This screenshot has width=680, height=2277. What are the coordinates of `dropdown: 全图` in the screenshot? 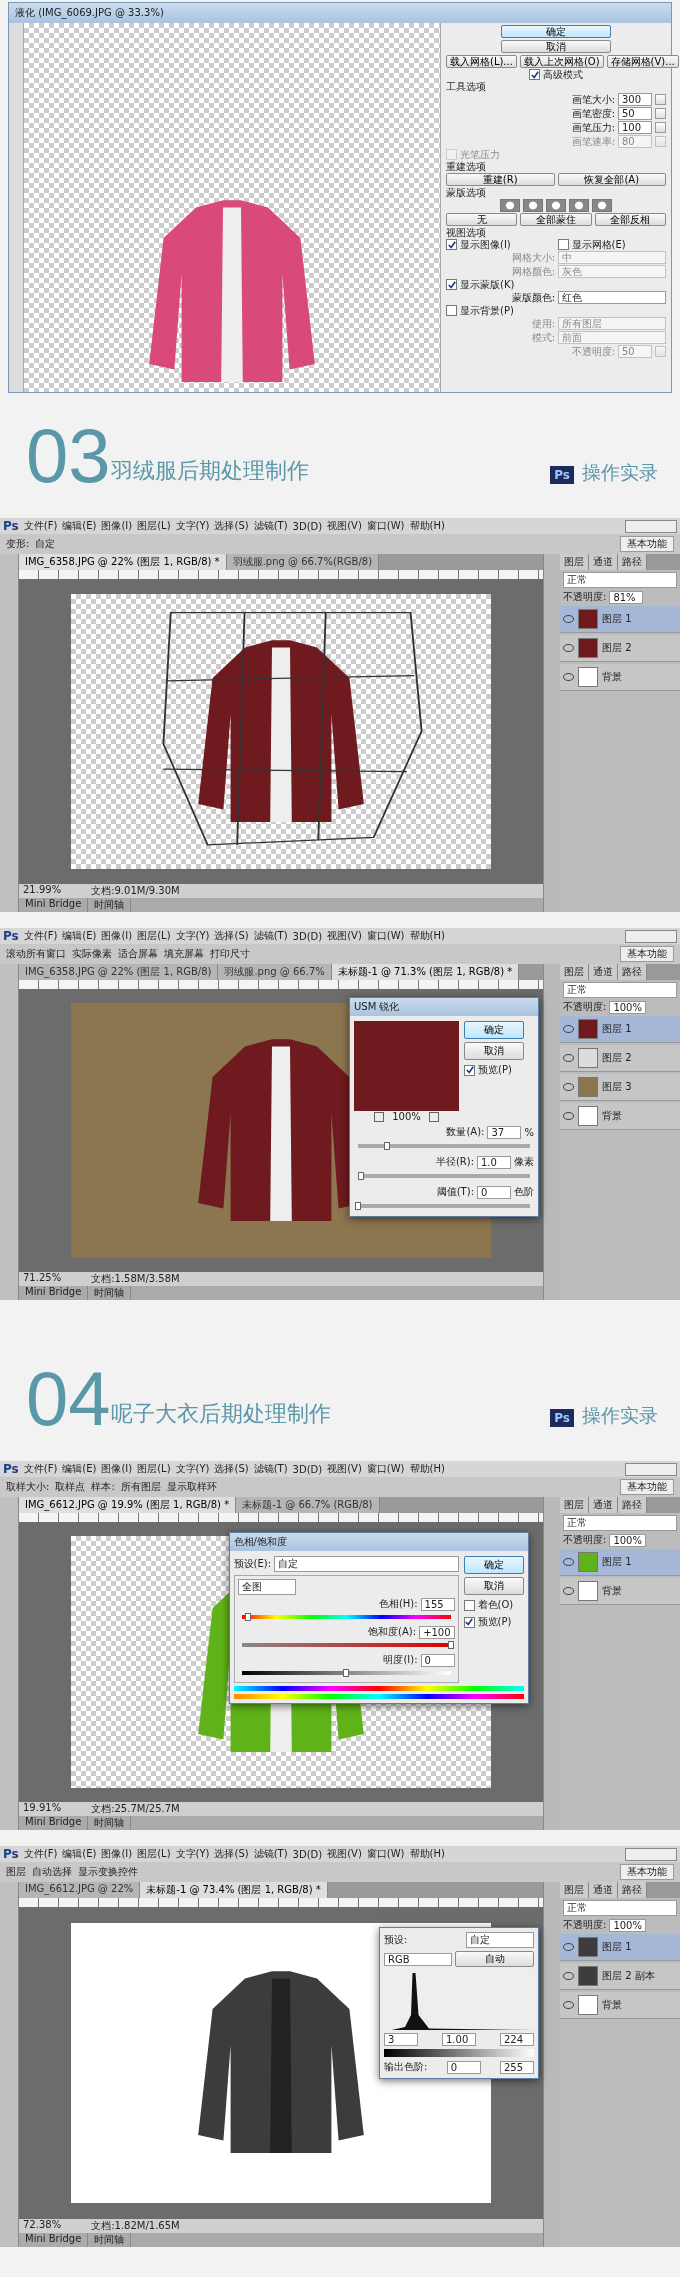 It's located at (266, 1587).